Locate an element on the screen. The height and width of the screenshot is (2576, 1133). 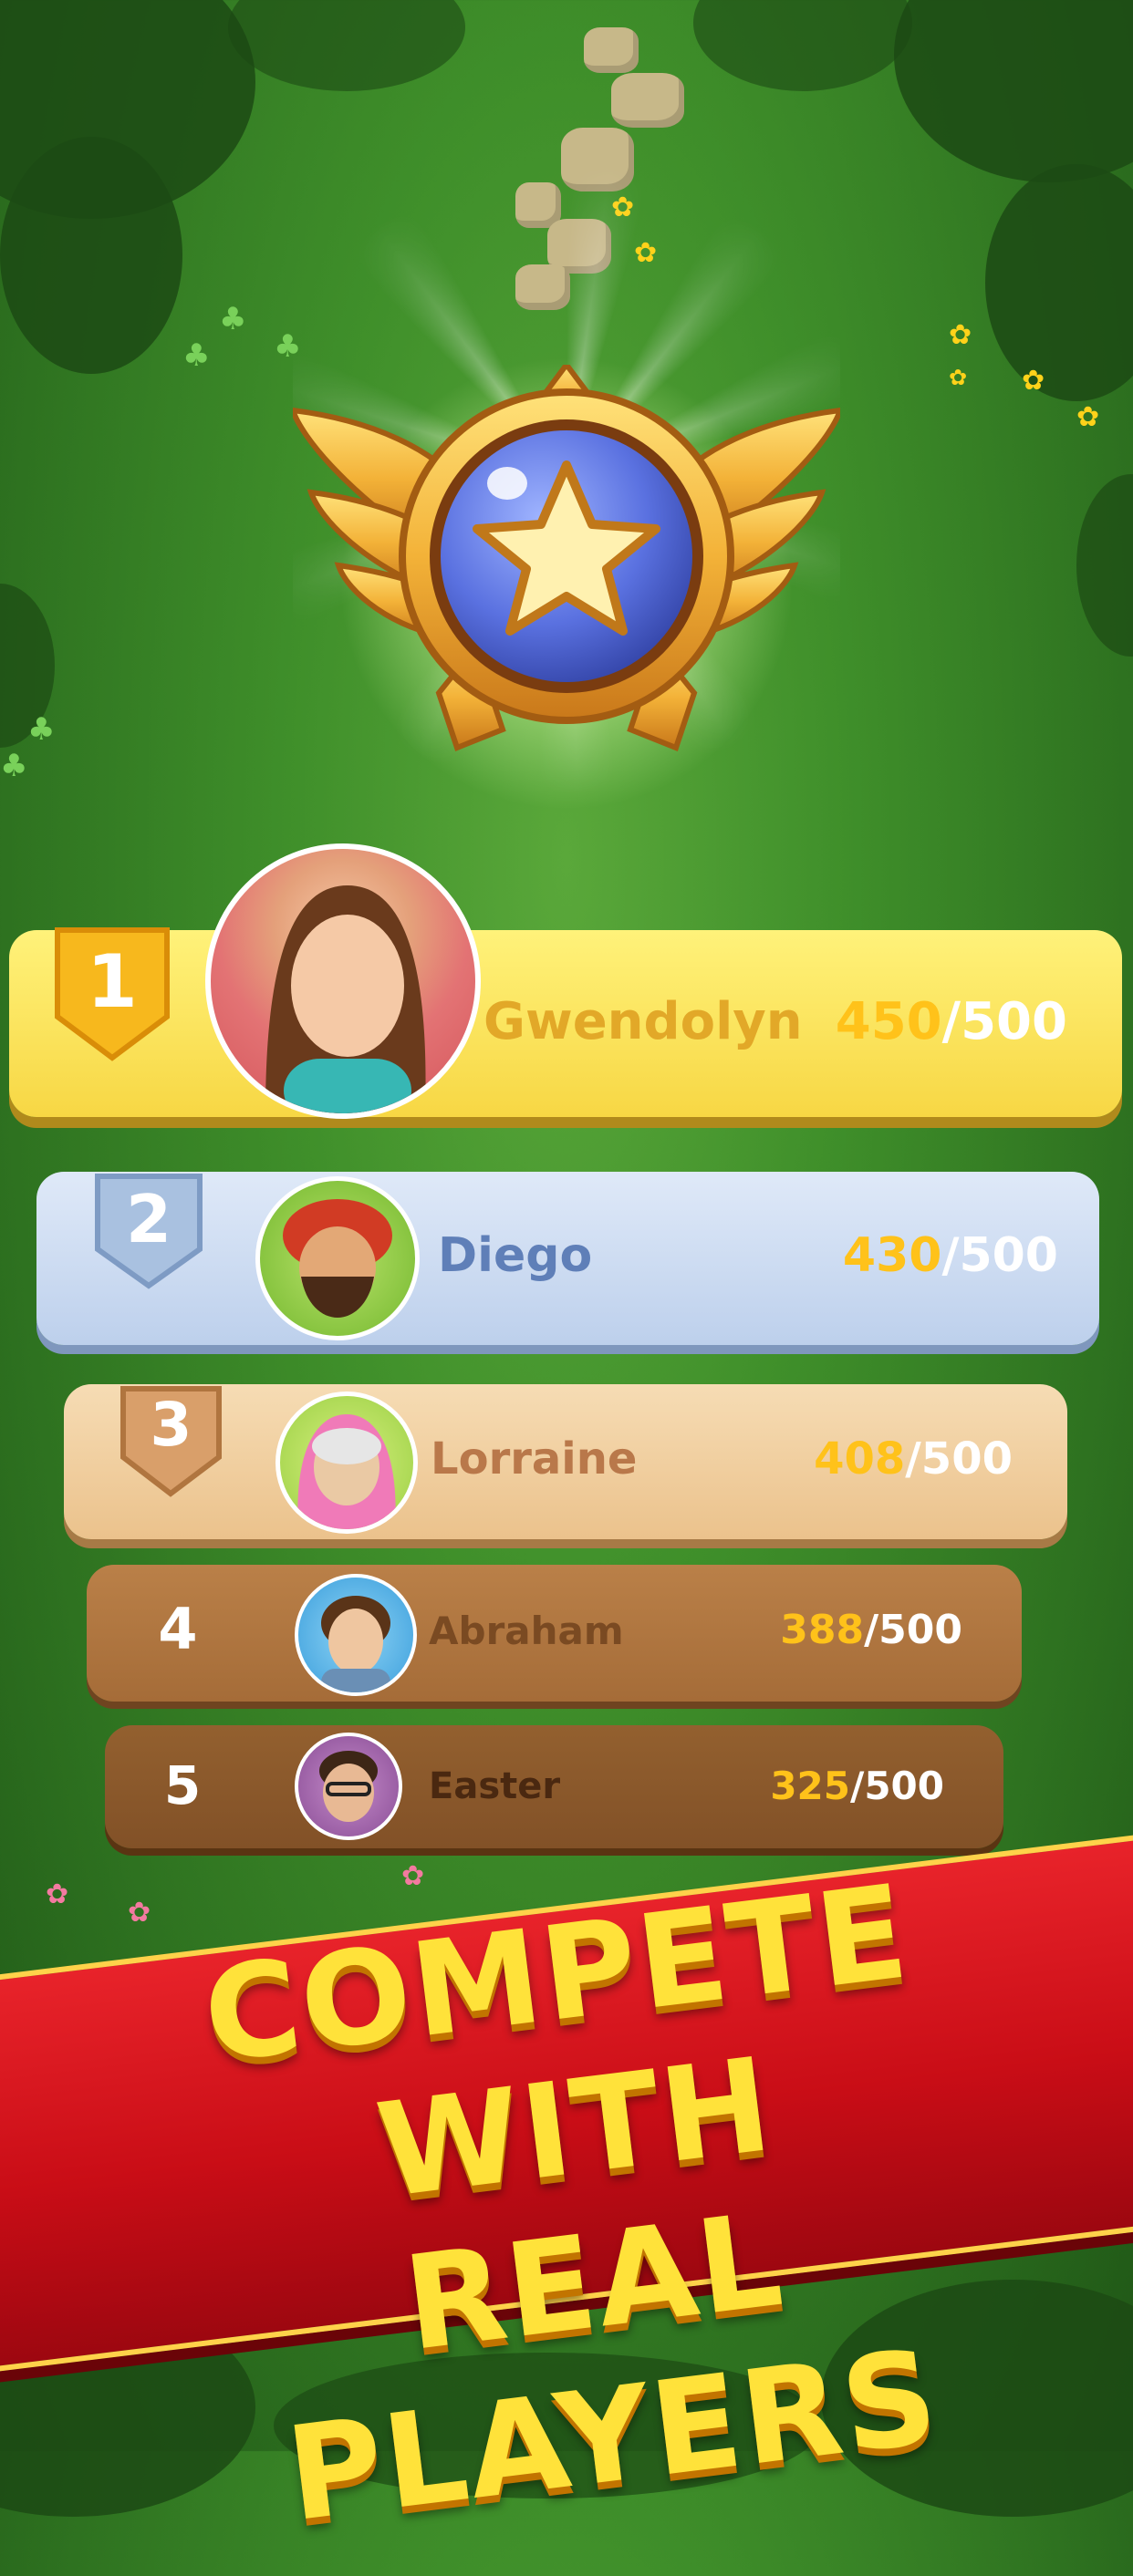
player-score: 325/500 is located at coordinates (857, 1786).